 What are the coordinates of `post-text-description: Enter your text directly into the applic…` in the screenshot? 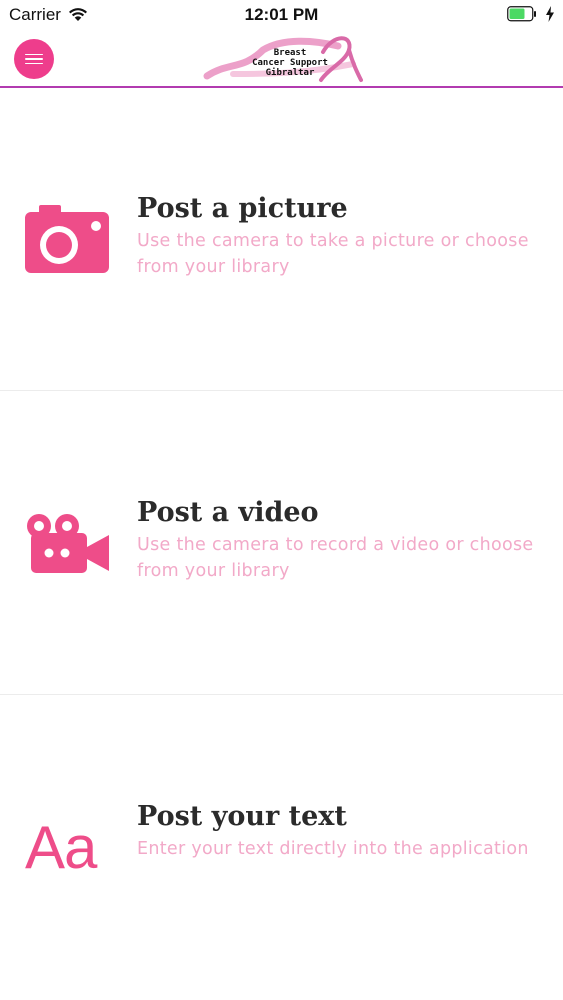 It's located at (333, 849).